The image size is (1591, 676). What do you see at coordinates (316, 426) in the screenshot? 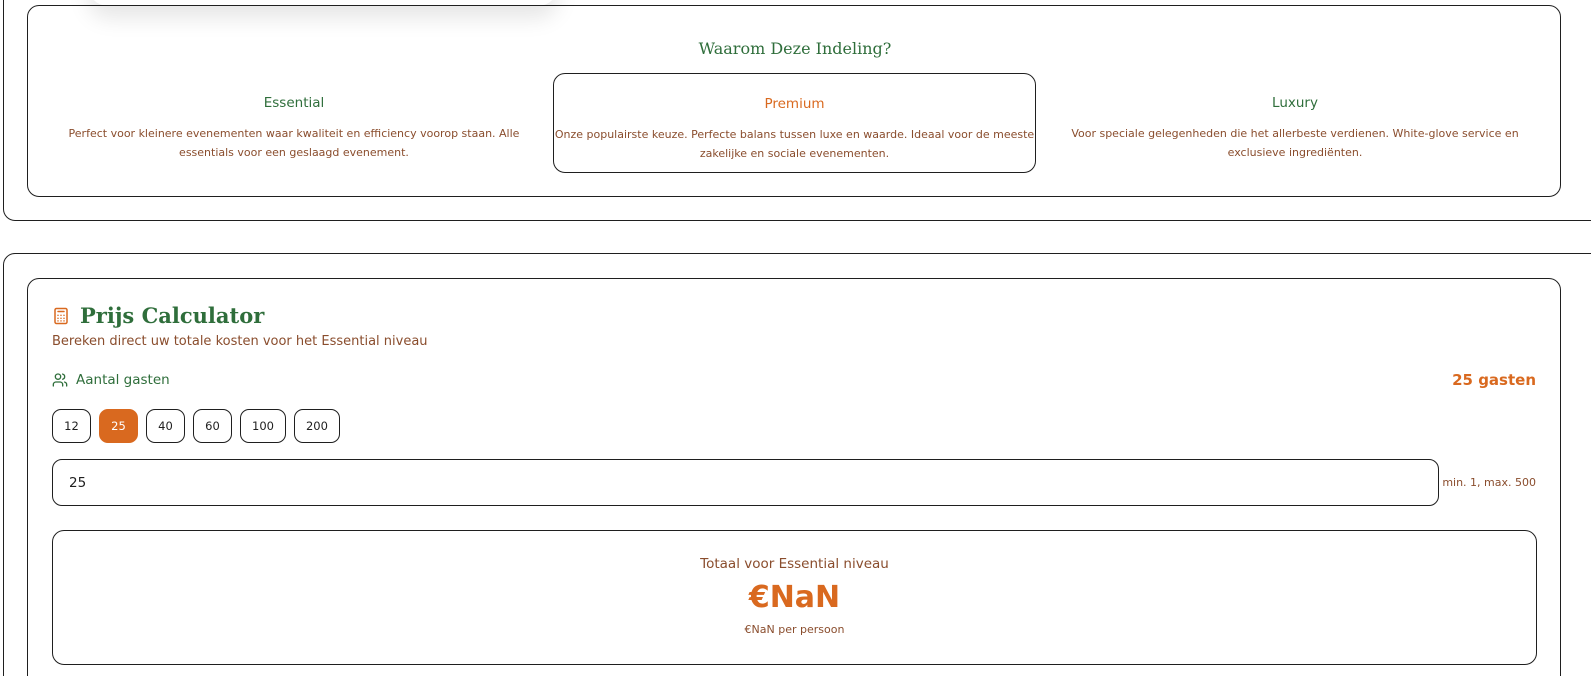
I see `preset-button-200: 200` at bounding box center [316, 426].